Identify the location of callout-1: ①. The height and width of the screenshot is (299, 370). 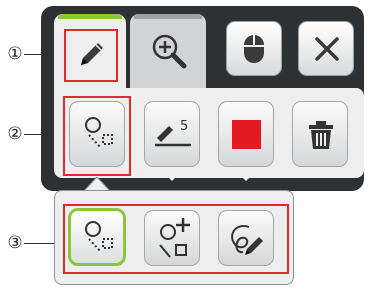
(15, 54).